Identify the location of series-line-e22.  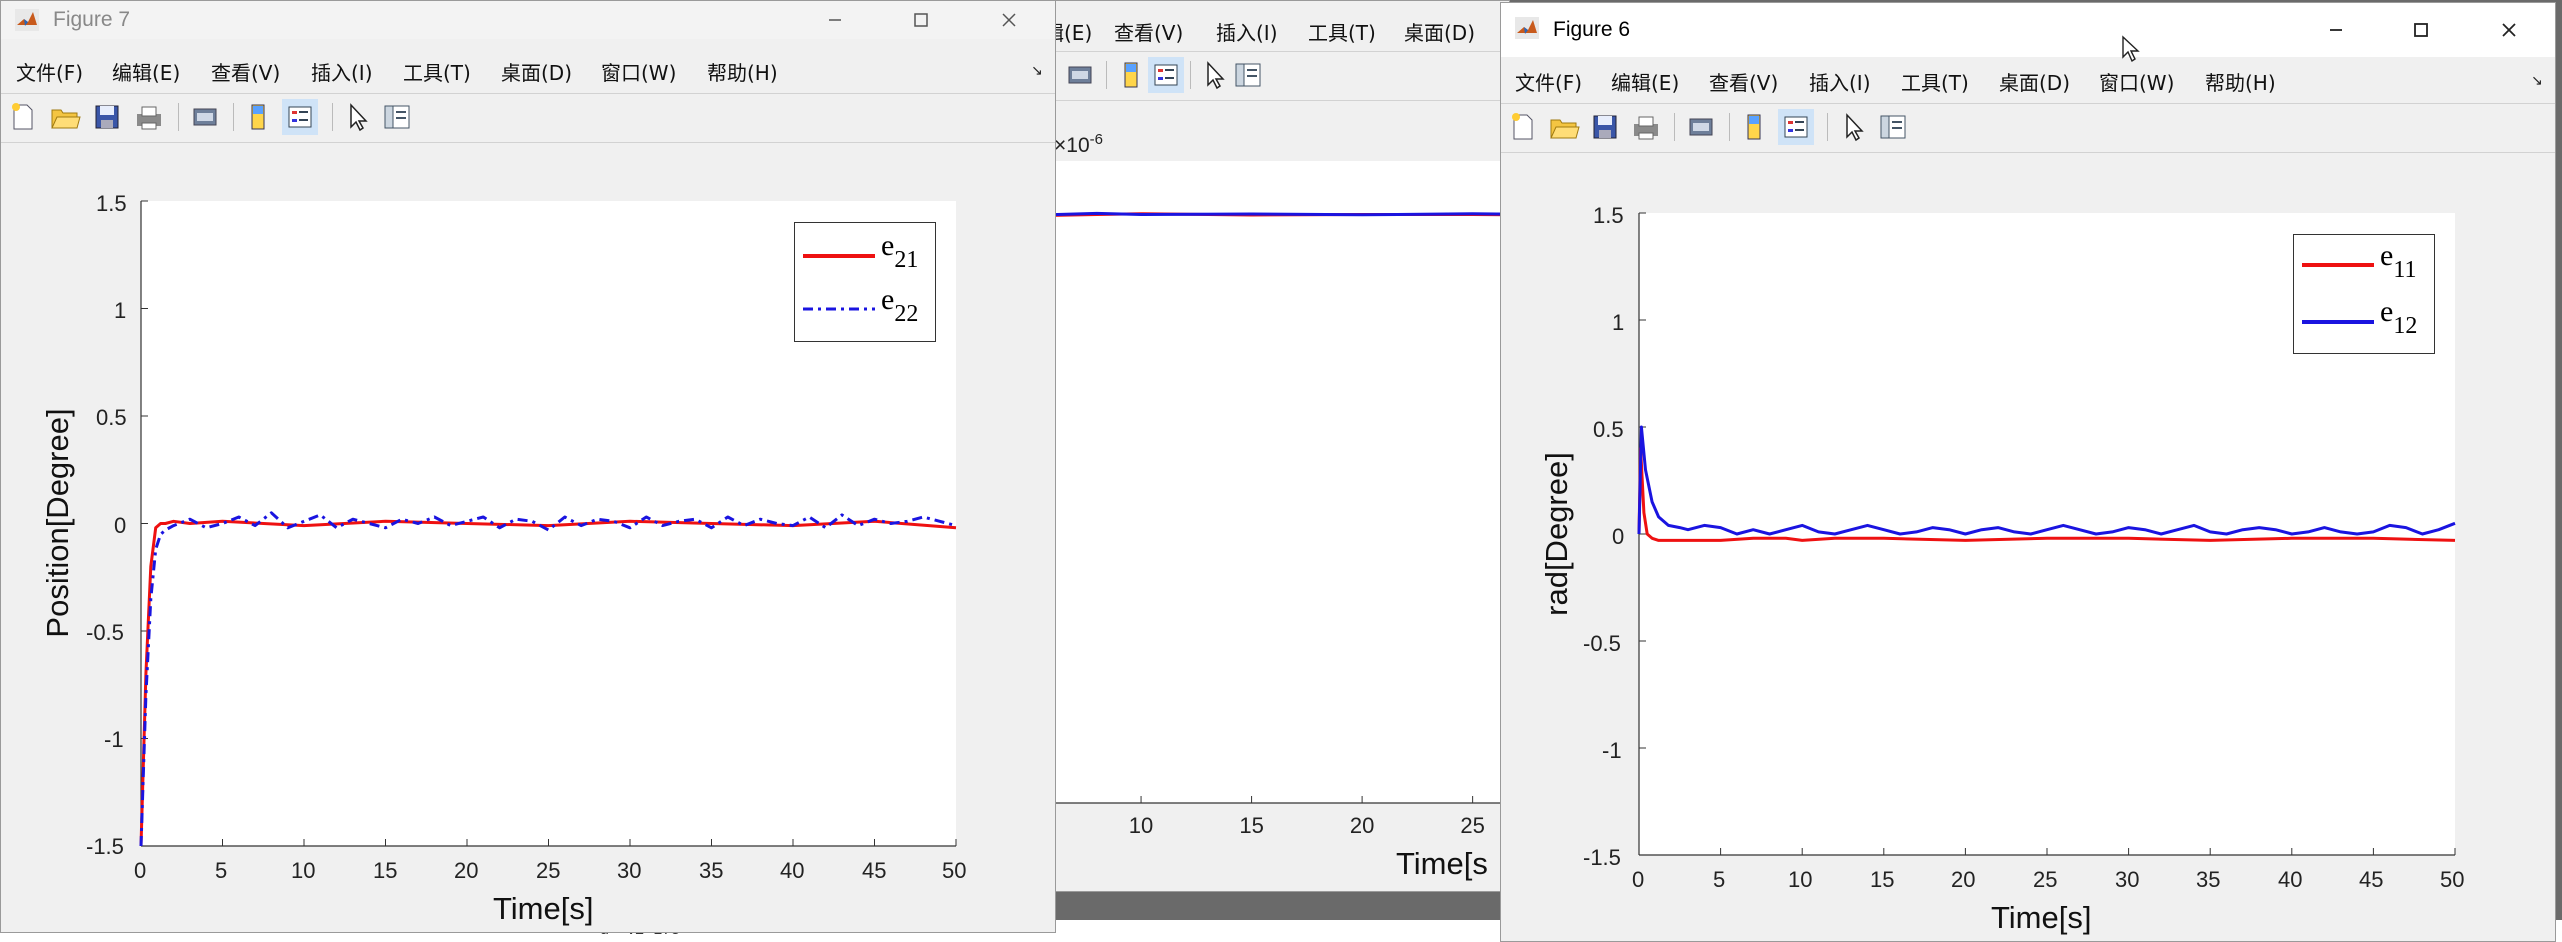
(548, 679).